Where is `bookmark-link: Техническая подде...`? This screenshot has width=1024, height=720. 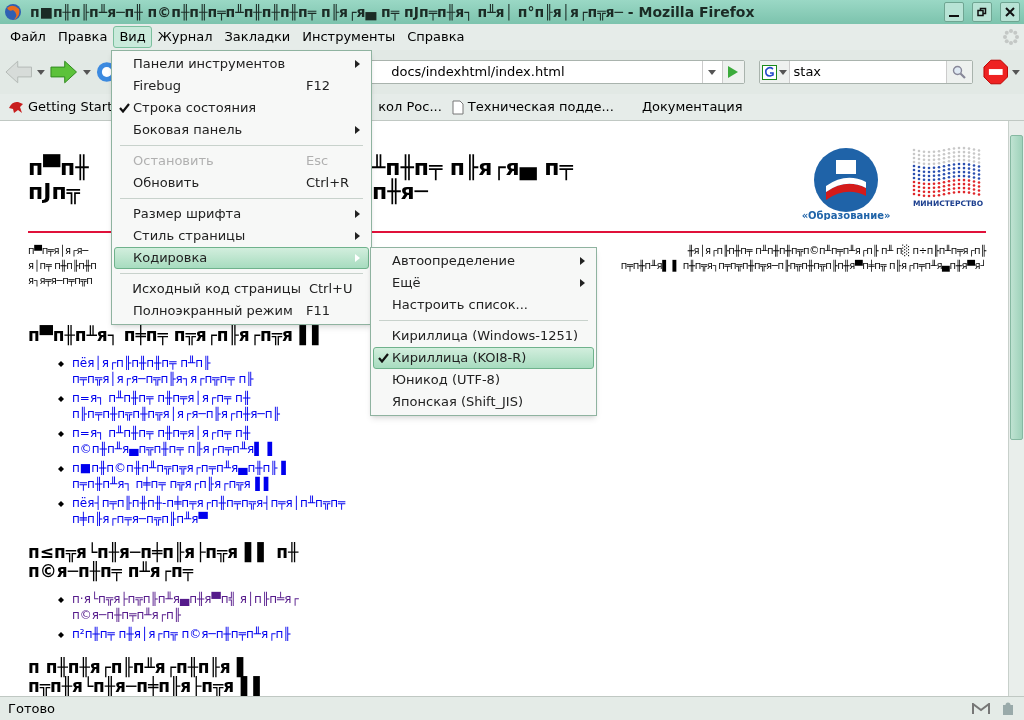 bookmark-link: Техническая подде... is located at coordinates (532, 107).